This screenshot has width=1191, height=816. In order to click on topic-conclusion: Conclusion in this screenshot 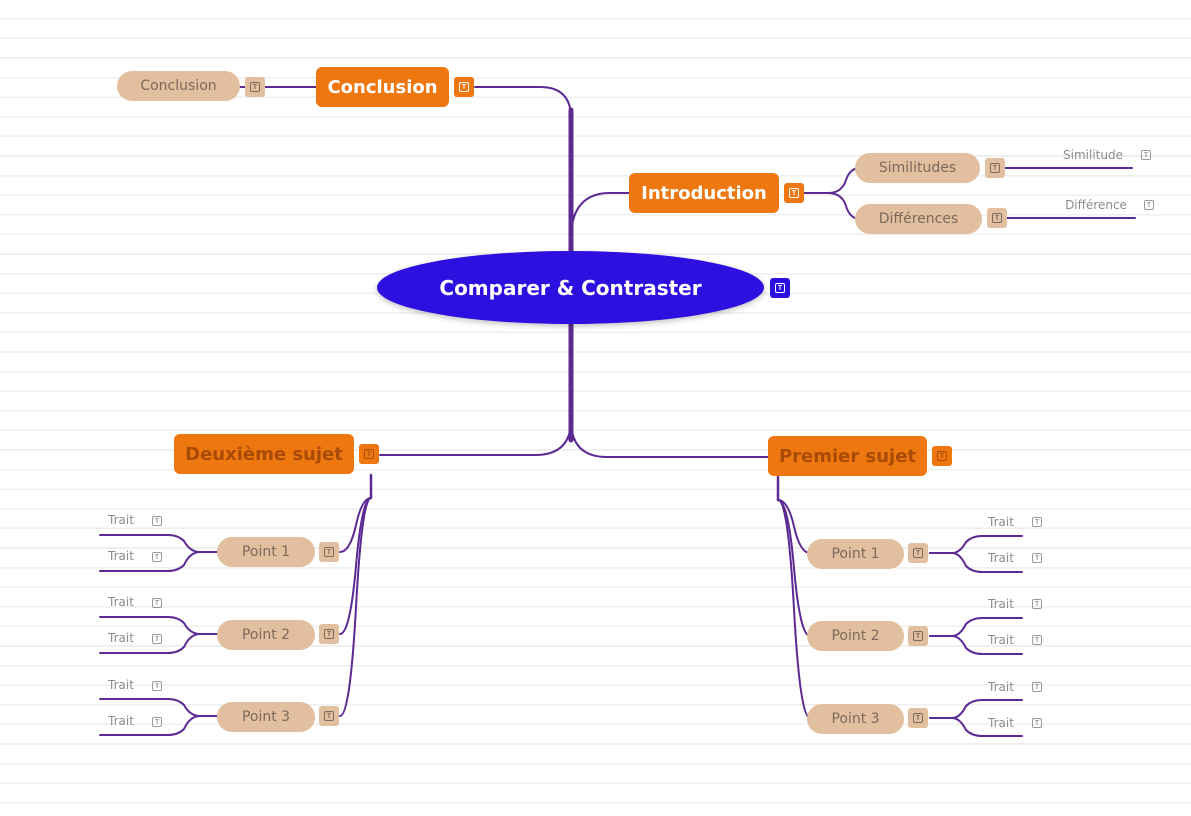, I will do `click(382, 87)`.